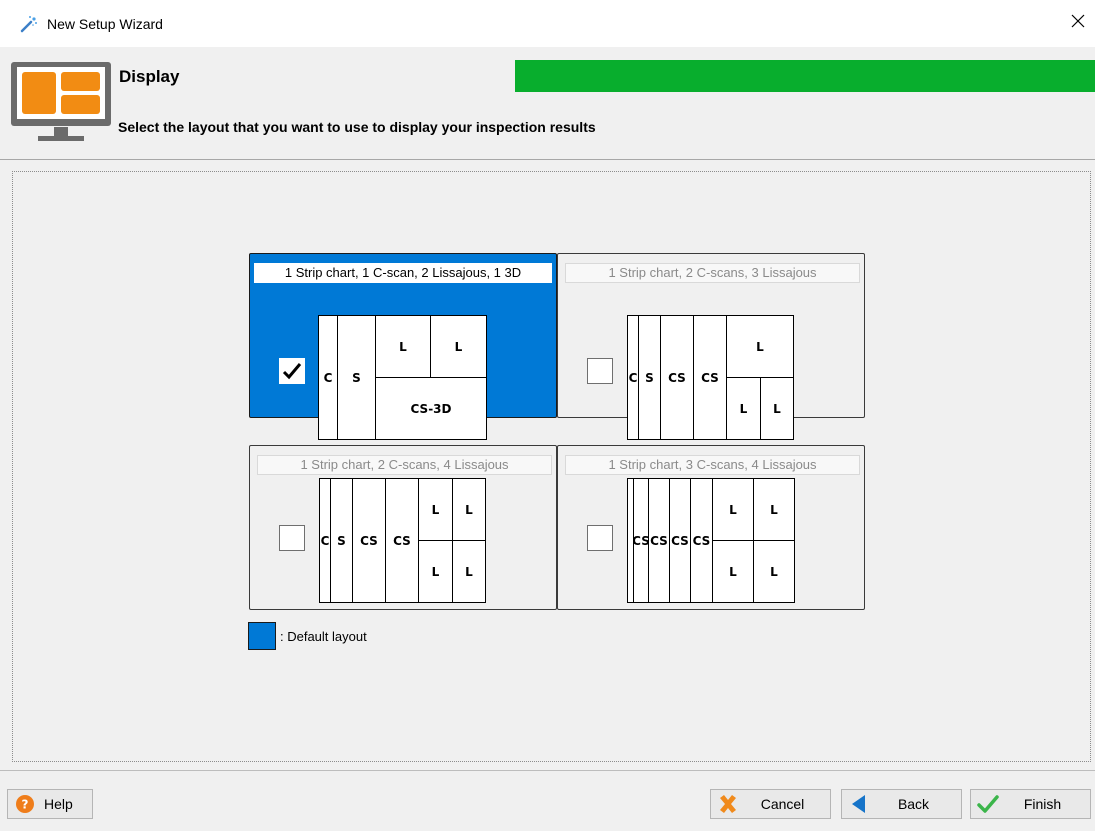  I want to click on finish-label: Finish, so click(1042, 804).